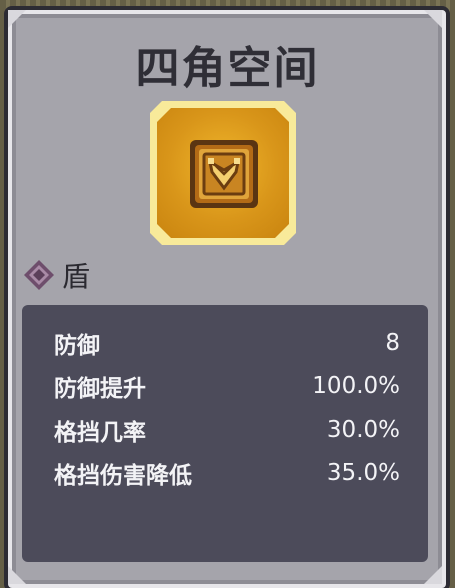  What do you see at coordinates (39, 275) in the screenshot?
I see `shield-type-icon` at bounding box center [39, 275].